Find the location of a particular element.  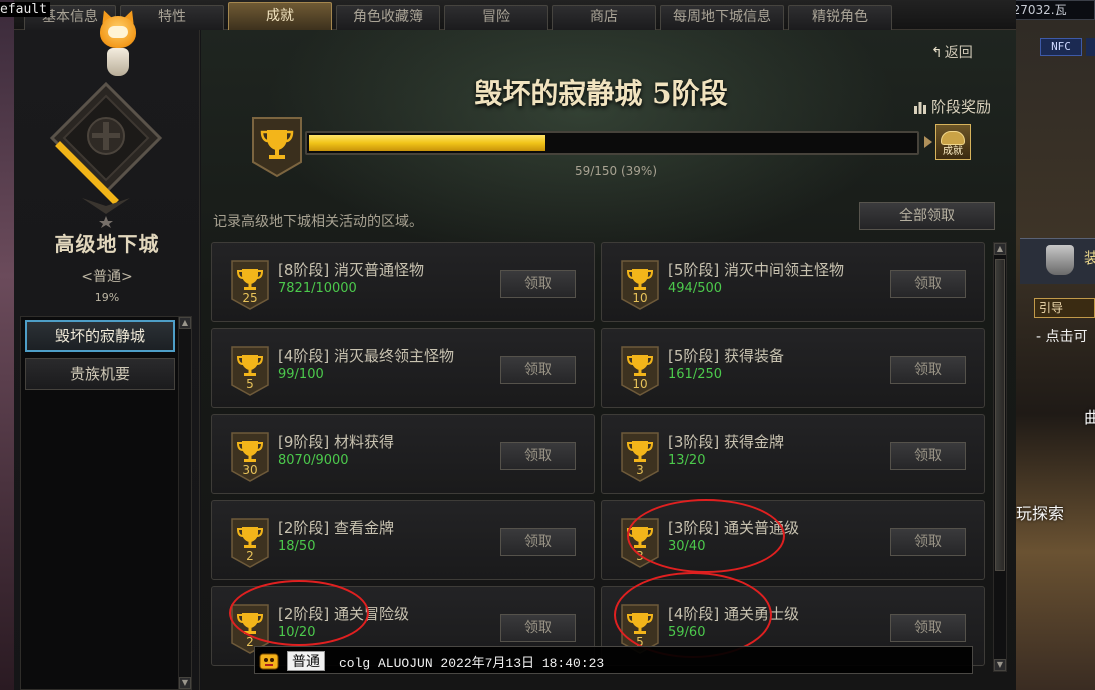

dungeon-category-title: 高级地下城 is located at coordinates (107, 244).